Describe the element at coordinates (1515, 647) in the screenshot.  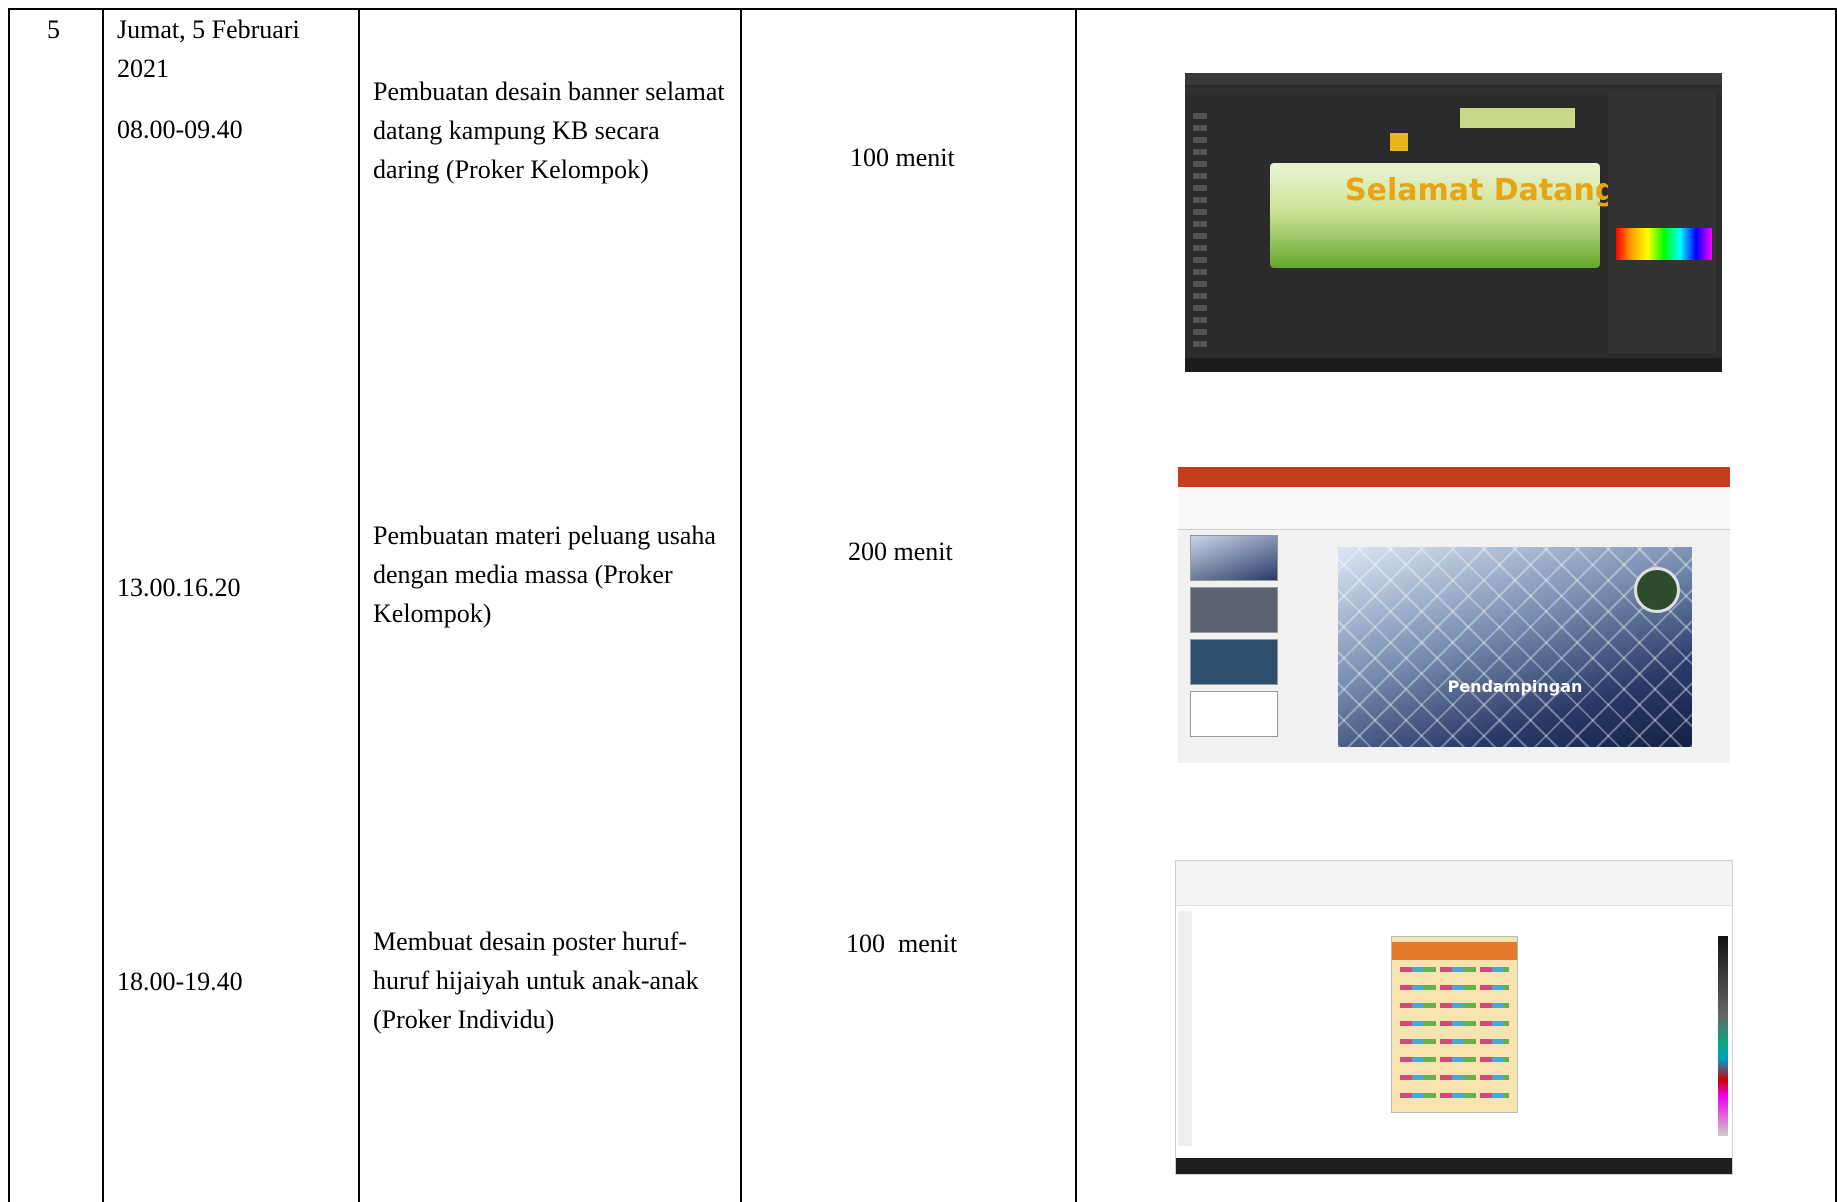
I see `slide-canvas: Pendampingan` at that location.